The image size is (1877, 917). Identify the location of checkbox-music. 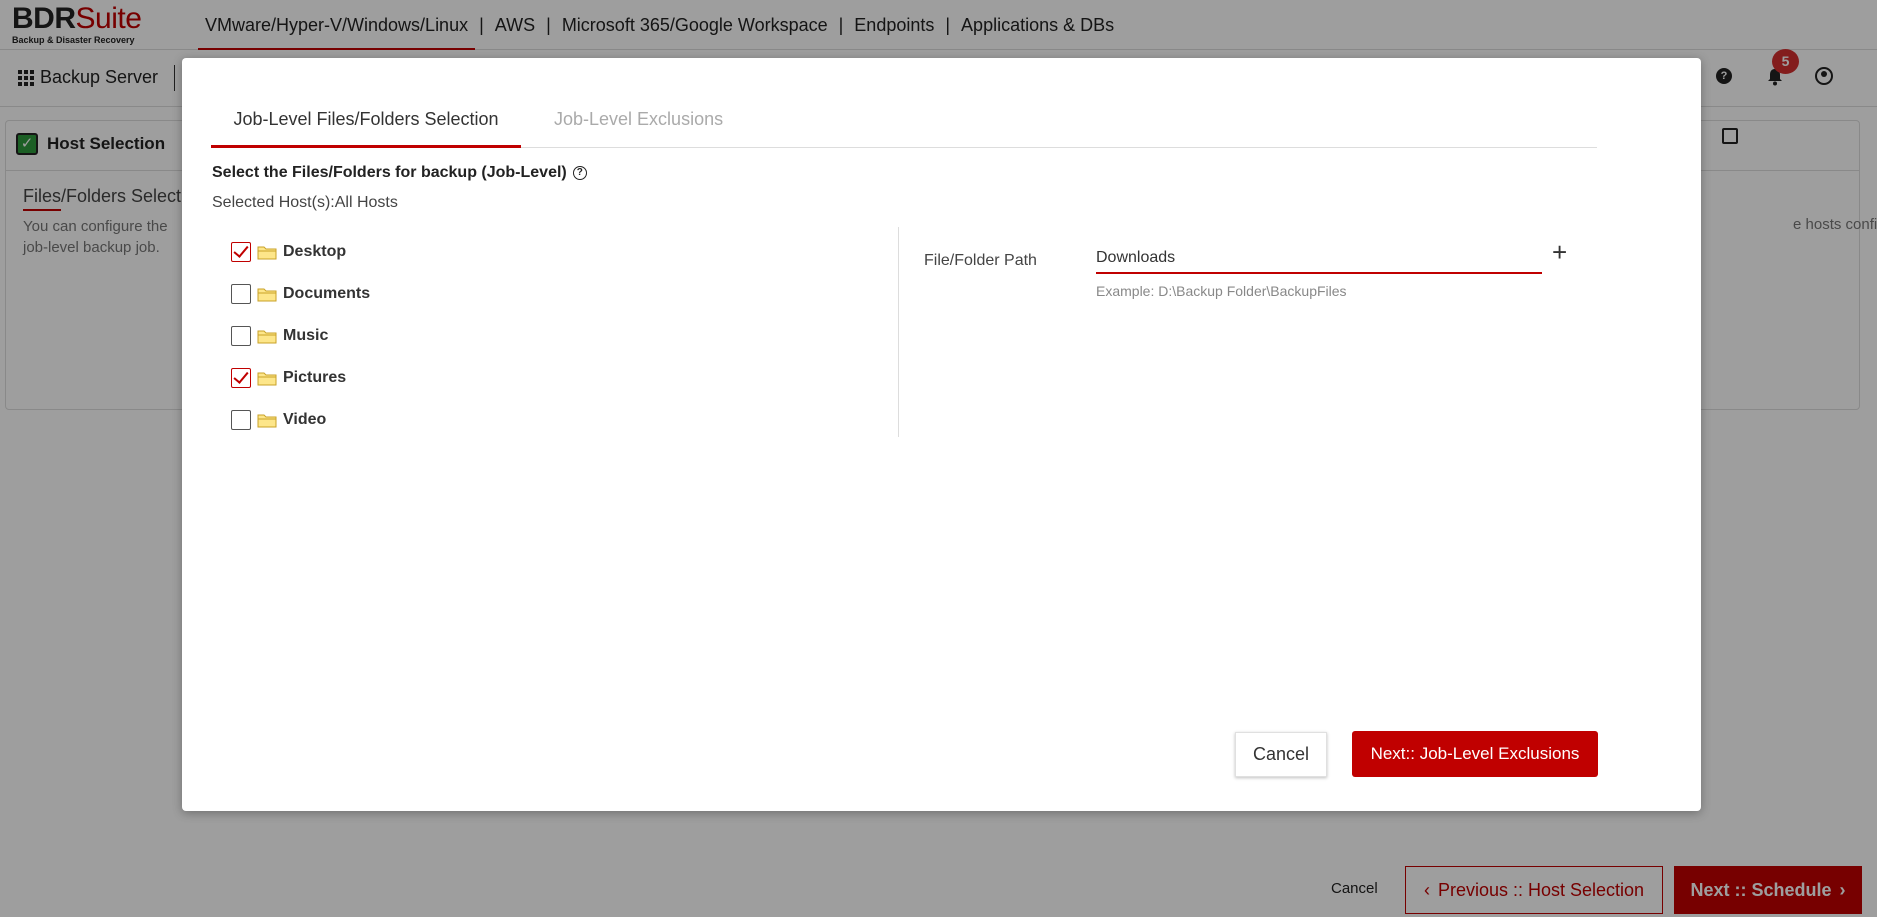
(241, 336).